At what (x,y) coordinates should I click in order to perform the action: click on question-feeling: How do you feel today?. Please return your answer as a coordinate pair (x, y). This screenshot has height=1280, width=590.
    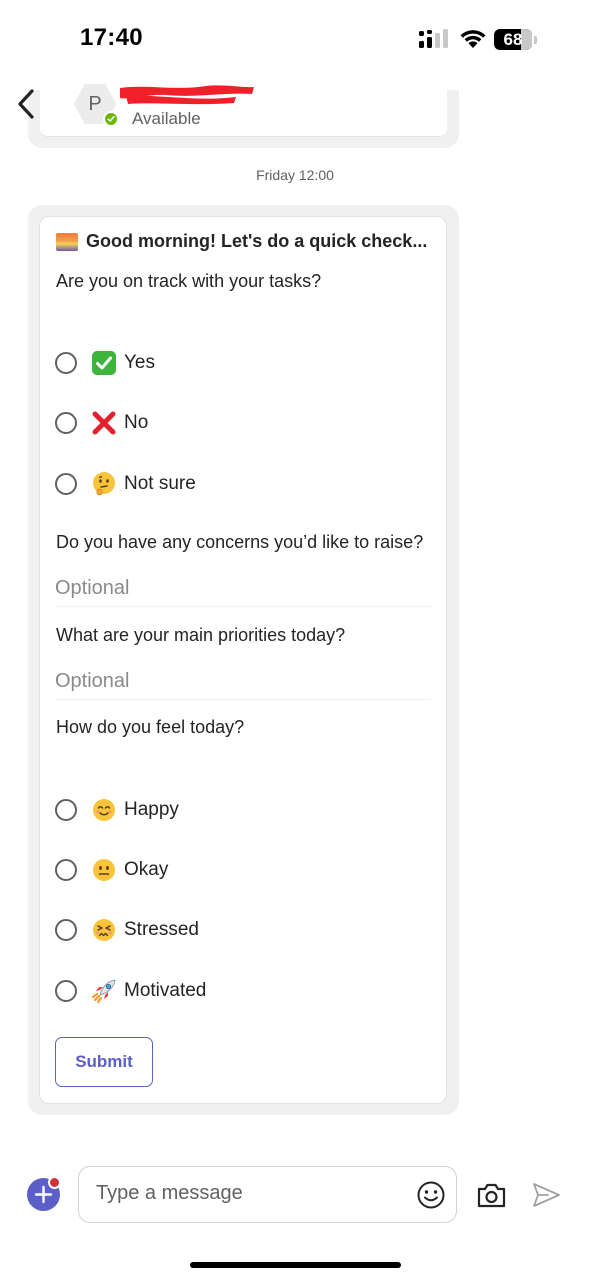
    Looking at the image, I should click on (150, 727).